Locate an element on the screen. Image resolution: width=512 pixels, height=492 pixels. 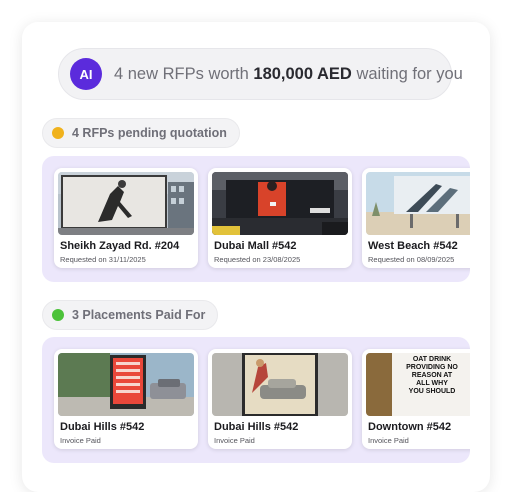
ai-summary-prefix: 4 new RFPs worth is located at coordinates (181, 73).